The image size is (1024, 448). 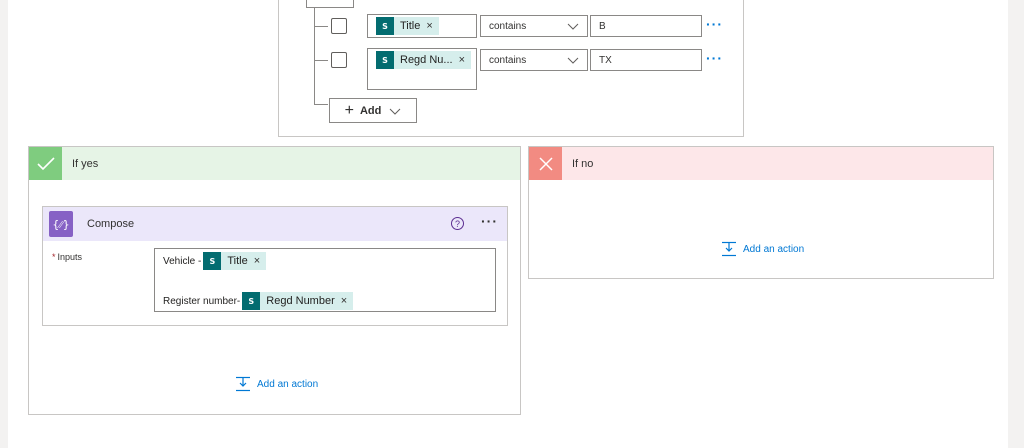 I want to click on required-marker: *, so click(x=54, y=257).